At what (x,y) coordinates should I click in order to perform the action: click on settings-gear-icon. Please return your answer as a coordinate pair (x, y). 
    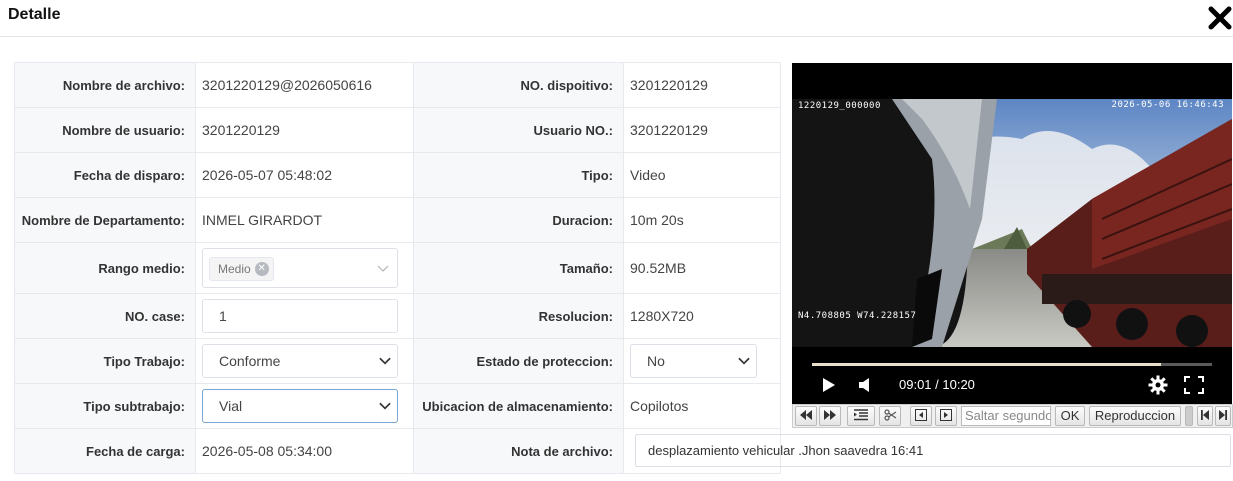
    Looking at the image, I should click on (1158, 386).